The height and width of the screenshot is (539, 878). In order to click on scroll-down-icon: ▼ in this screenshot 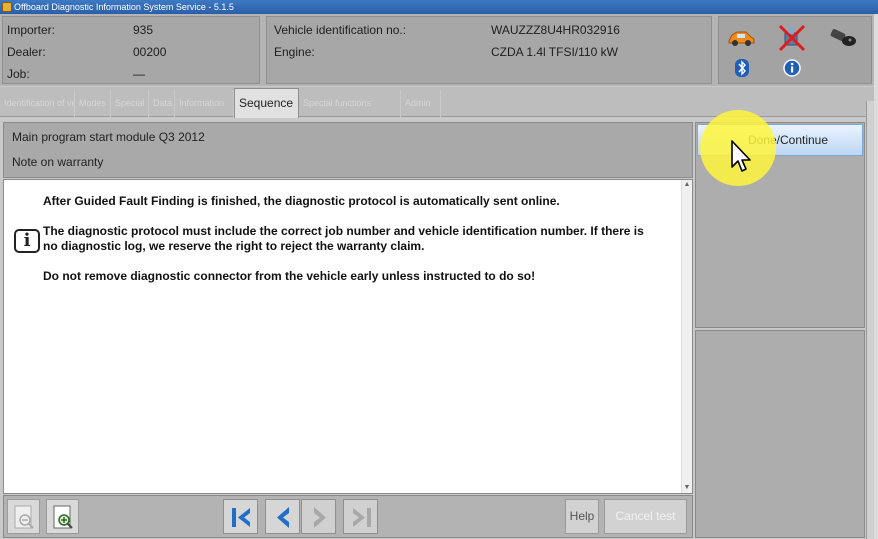, I will do `click(687, 488)`.